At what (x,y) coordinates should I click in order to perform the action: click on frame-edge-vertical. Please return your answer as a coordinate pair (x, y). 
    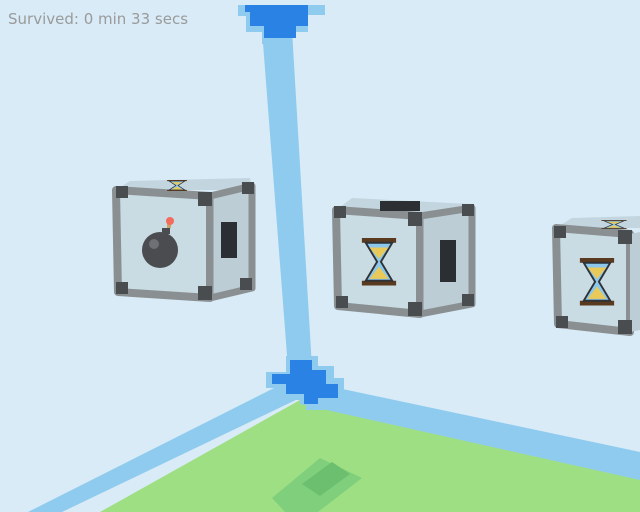
    Looking at the image, I should click on (287, 199).